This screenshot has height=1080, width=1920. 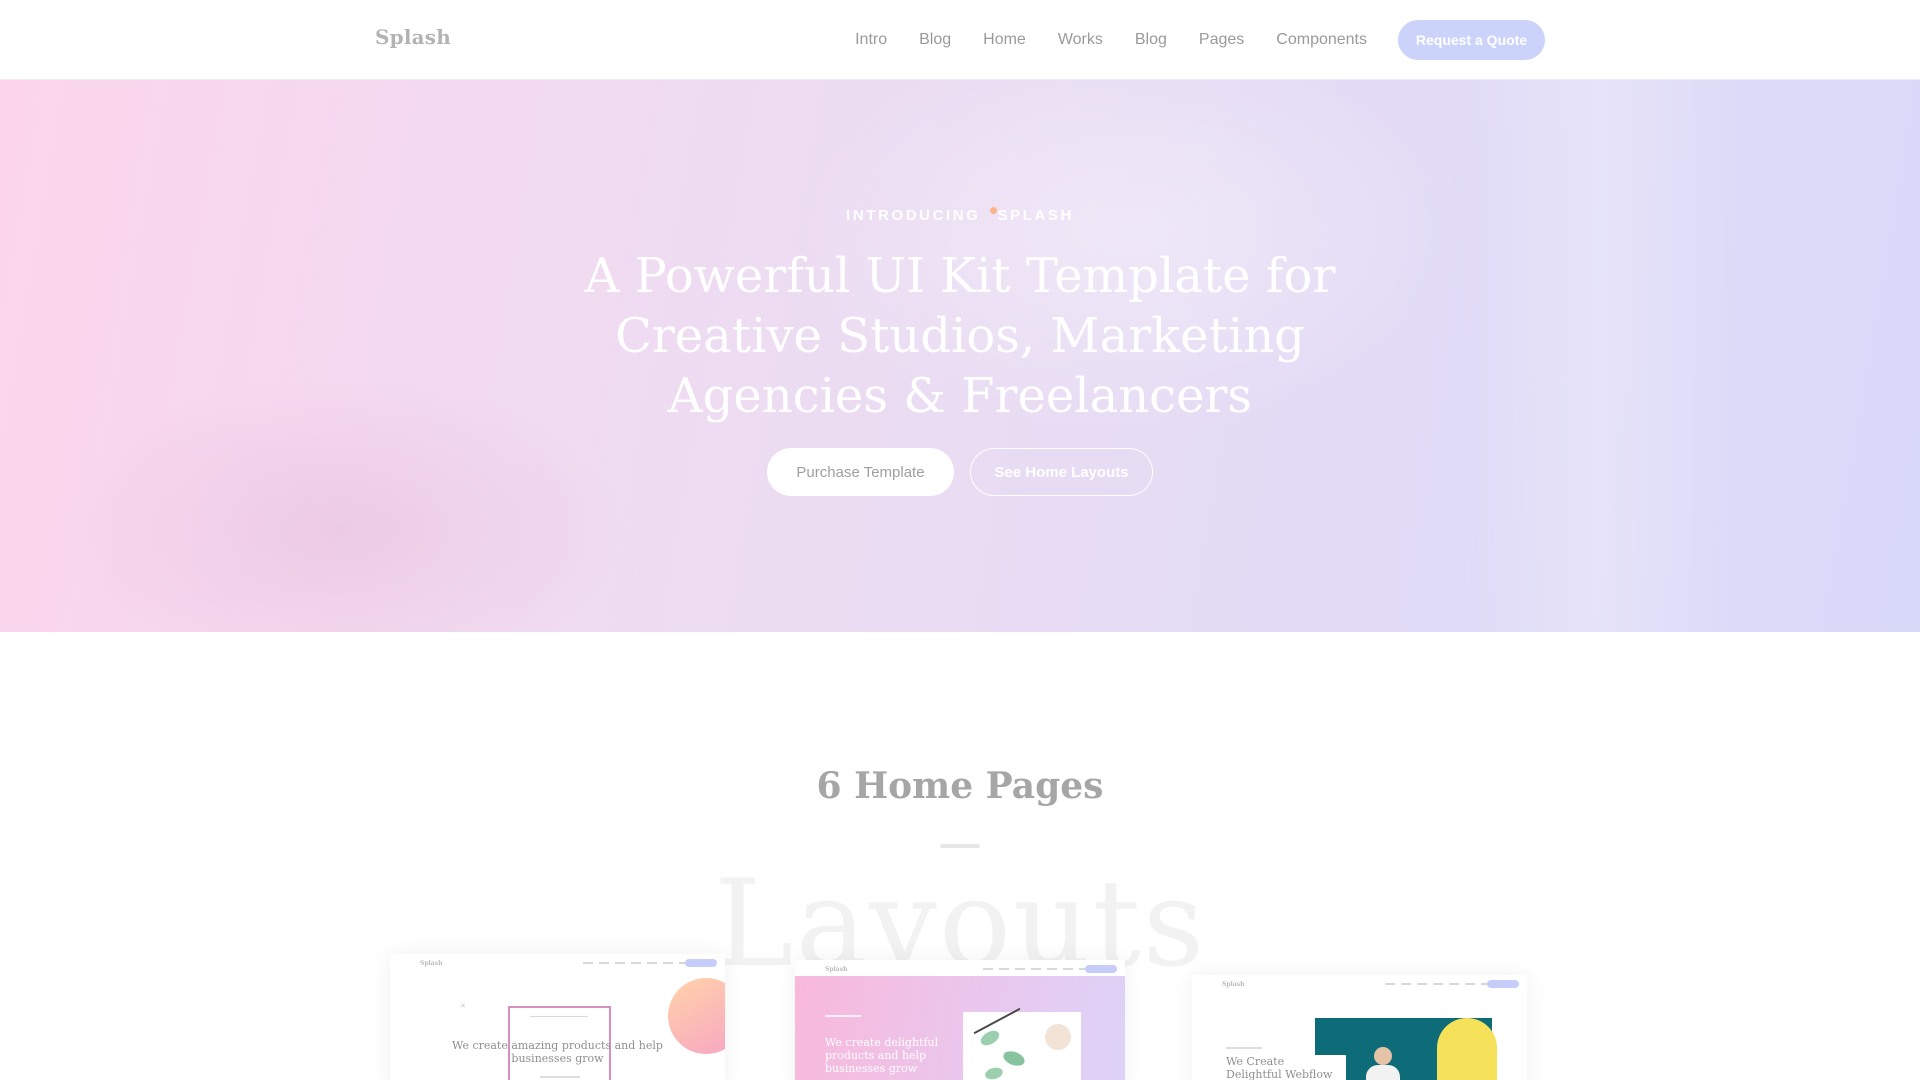 I want to click on preview-title: We Create Delightful Webflow Templates, so click(x=1286, y=1067).